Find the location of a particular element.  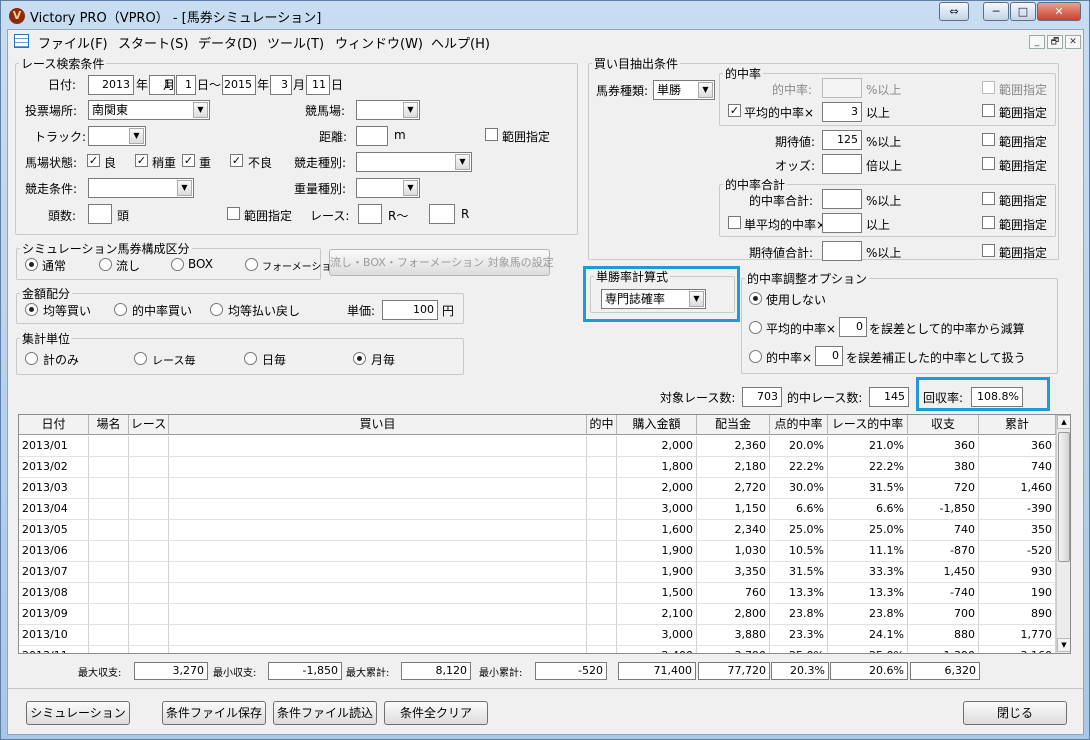

unit-price-input: 100 is located at coordinates (410, 310).